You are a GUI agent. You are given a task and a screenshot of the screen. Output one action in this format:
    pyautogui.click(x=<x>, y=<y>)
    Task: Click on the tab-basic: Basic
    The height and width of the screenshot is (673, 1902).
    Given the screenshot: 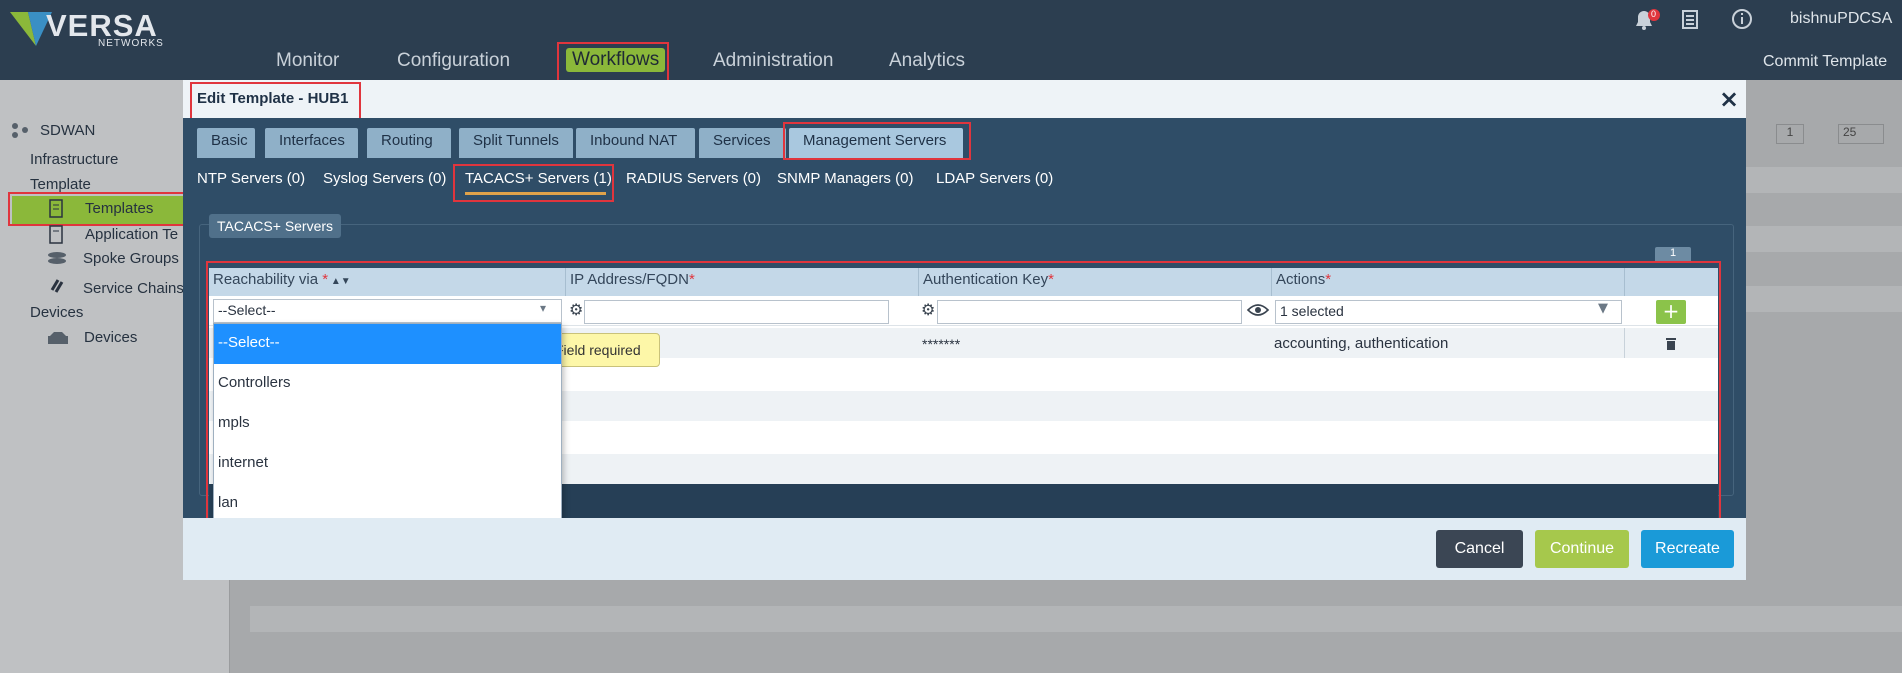 What is the action you would take?
    pyautogui.click(x=226, y=143)
    